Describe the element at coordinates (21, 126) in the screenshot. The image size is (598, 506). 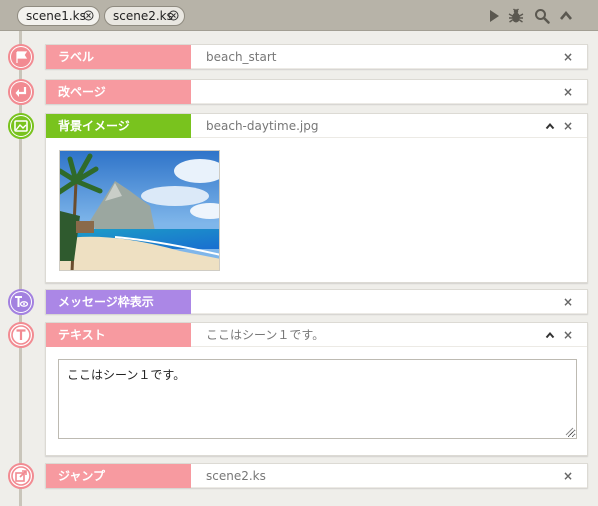
I see `background-image-icon` at that location.